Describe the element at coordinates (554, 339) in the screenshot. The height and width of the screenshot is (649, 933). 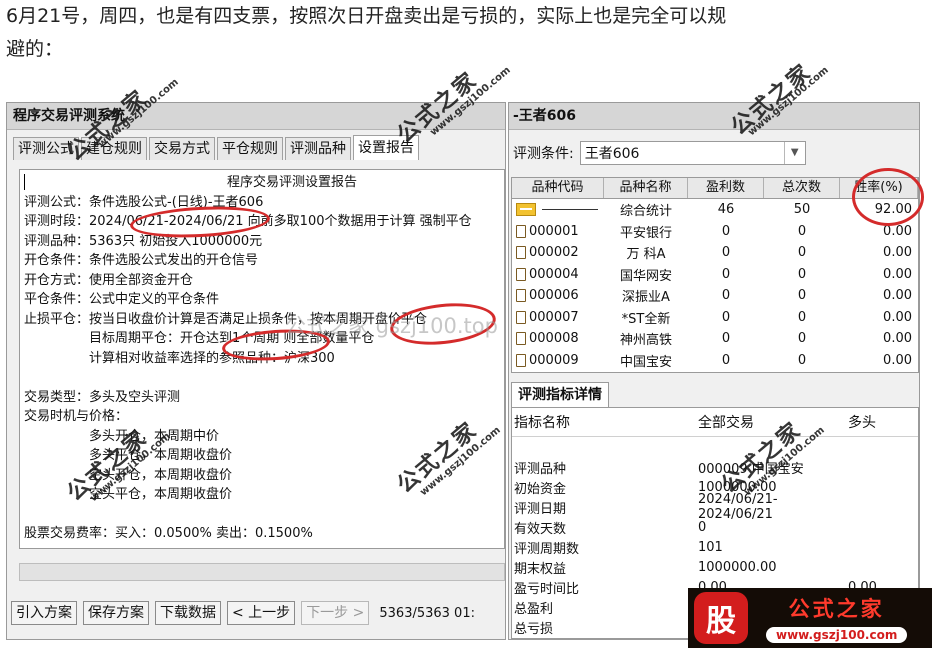
I see `row-code: 000008` at that location.